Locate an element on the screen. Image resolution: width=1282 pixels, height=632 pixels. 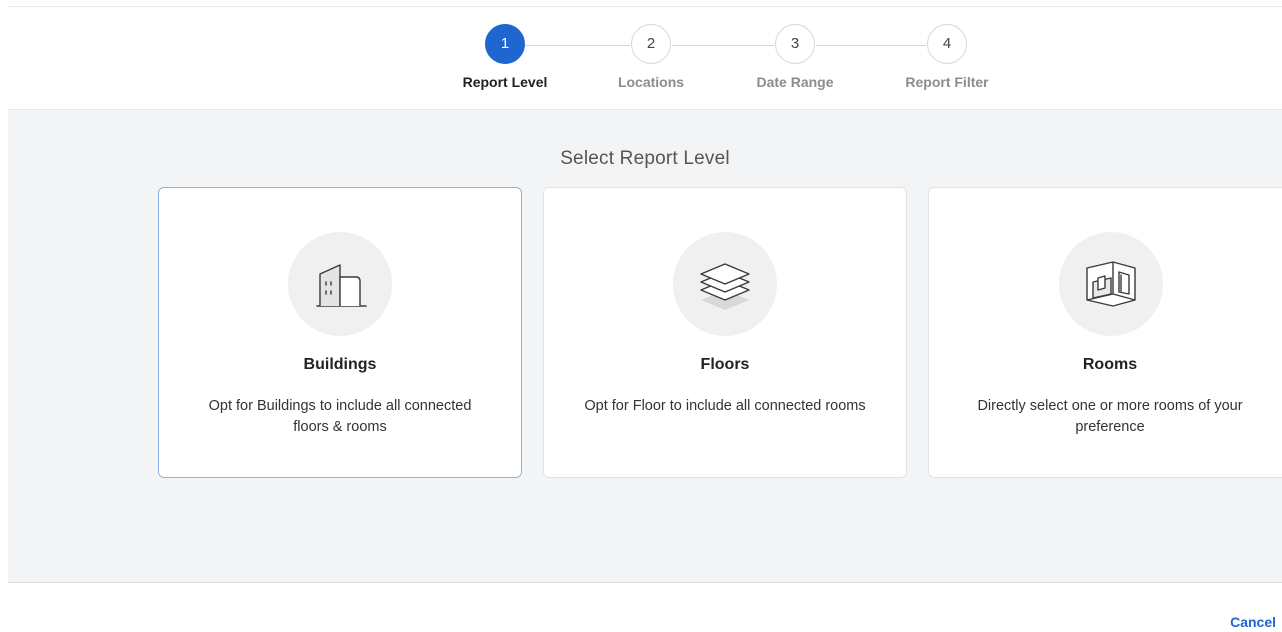
step-label: Locations is located at coordinates (651, 82).